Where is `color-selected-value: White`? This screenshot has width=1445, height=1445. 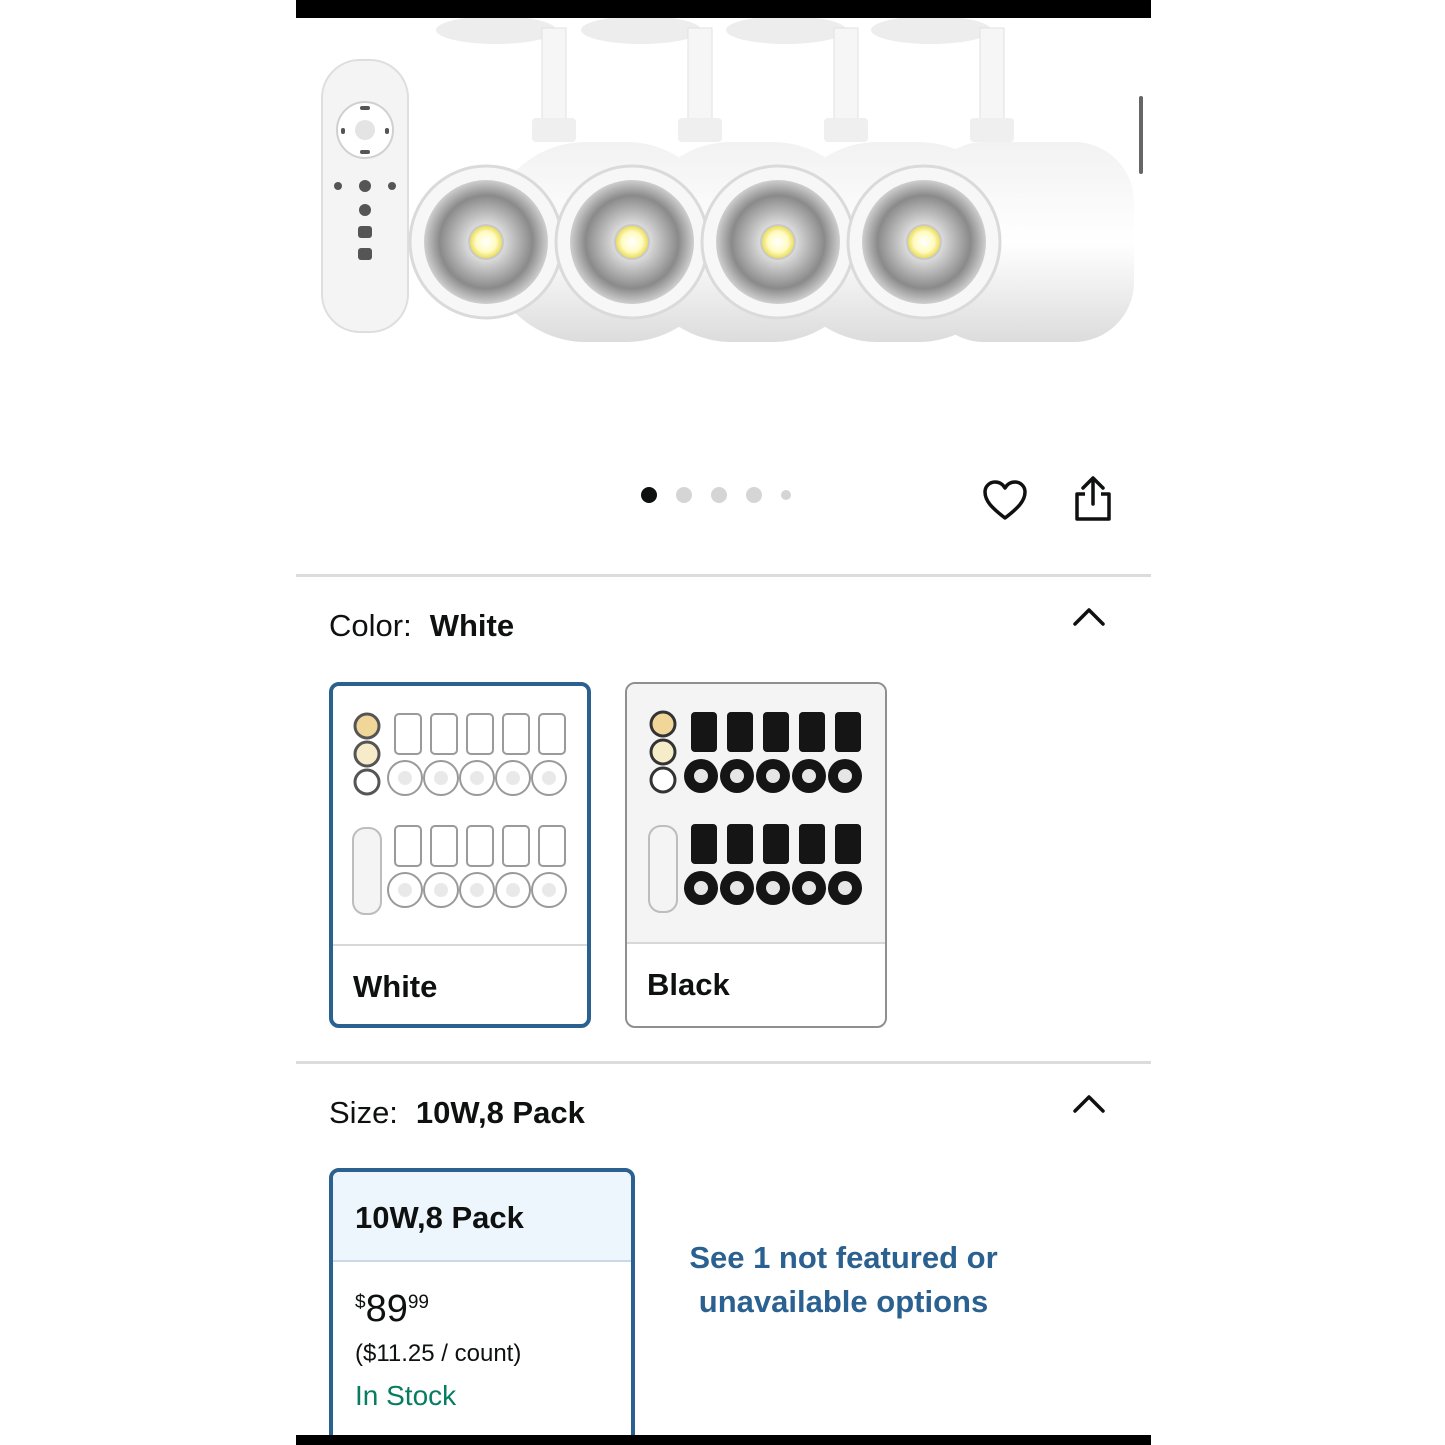 color-selected-value: White is located at coordinates (472, 625).